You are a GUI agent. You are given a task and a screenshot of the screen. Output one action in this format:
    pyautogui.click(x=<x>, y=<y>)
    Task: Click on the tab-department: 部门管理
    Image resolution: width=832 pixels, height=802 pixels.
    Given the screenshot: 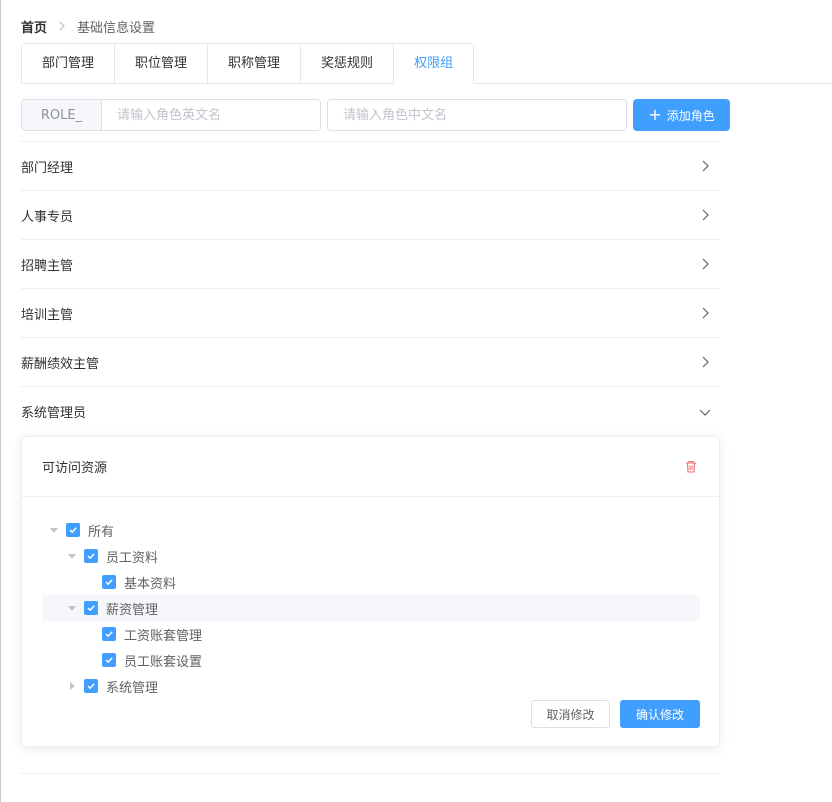 What is the action you would take?
    pyautogui.click(x=68, y=64)
    